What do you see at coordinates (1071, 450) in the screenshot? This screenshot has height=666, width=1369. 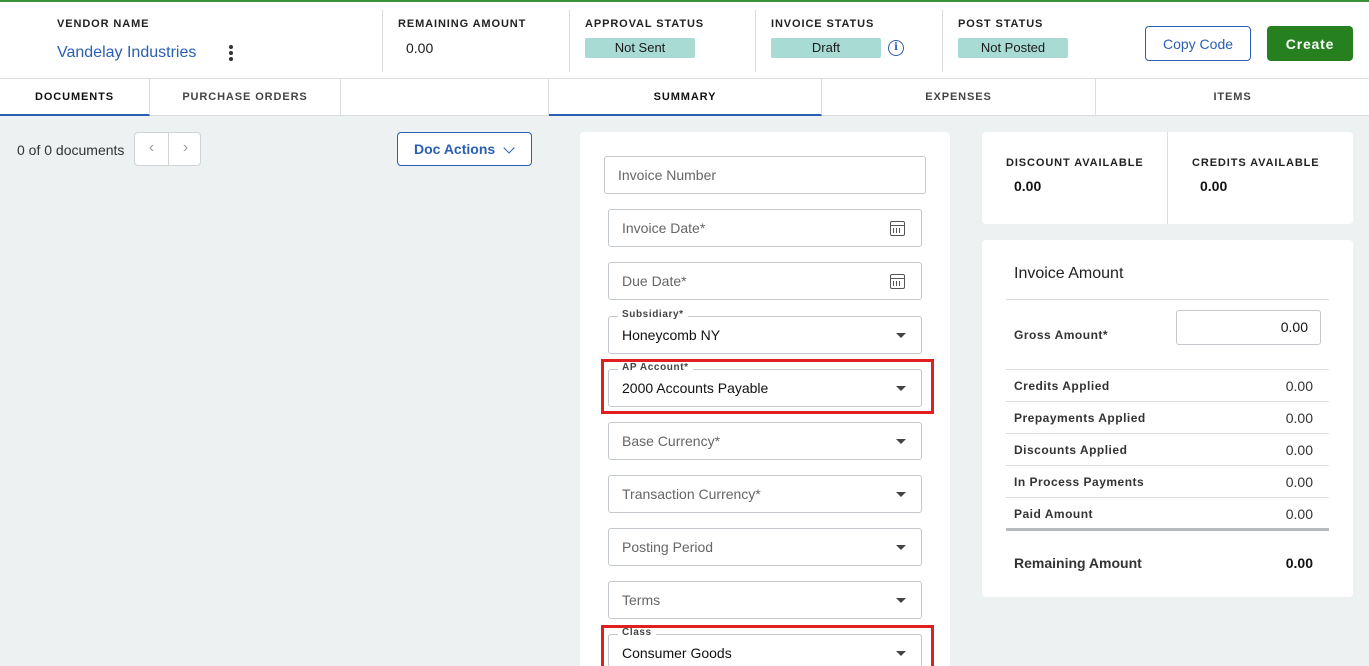 I see `discounts-applied-label: Discounts Applied` at bounding box center [1071, 450].